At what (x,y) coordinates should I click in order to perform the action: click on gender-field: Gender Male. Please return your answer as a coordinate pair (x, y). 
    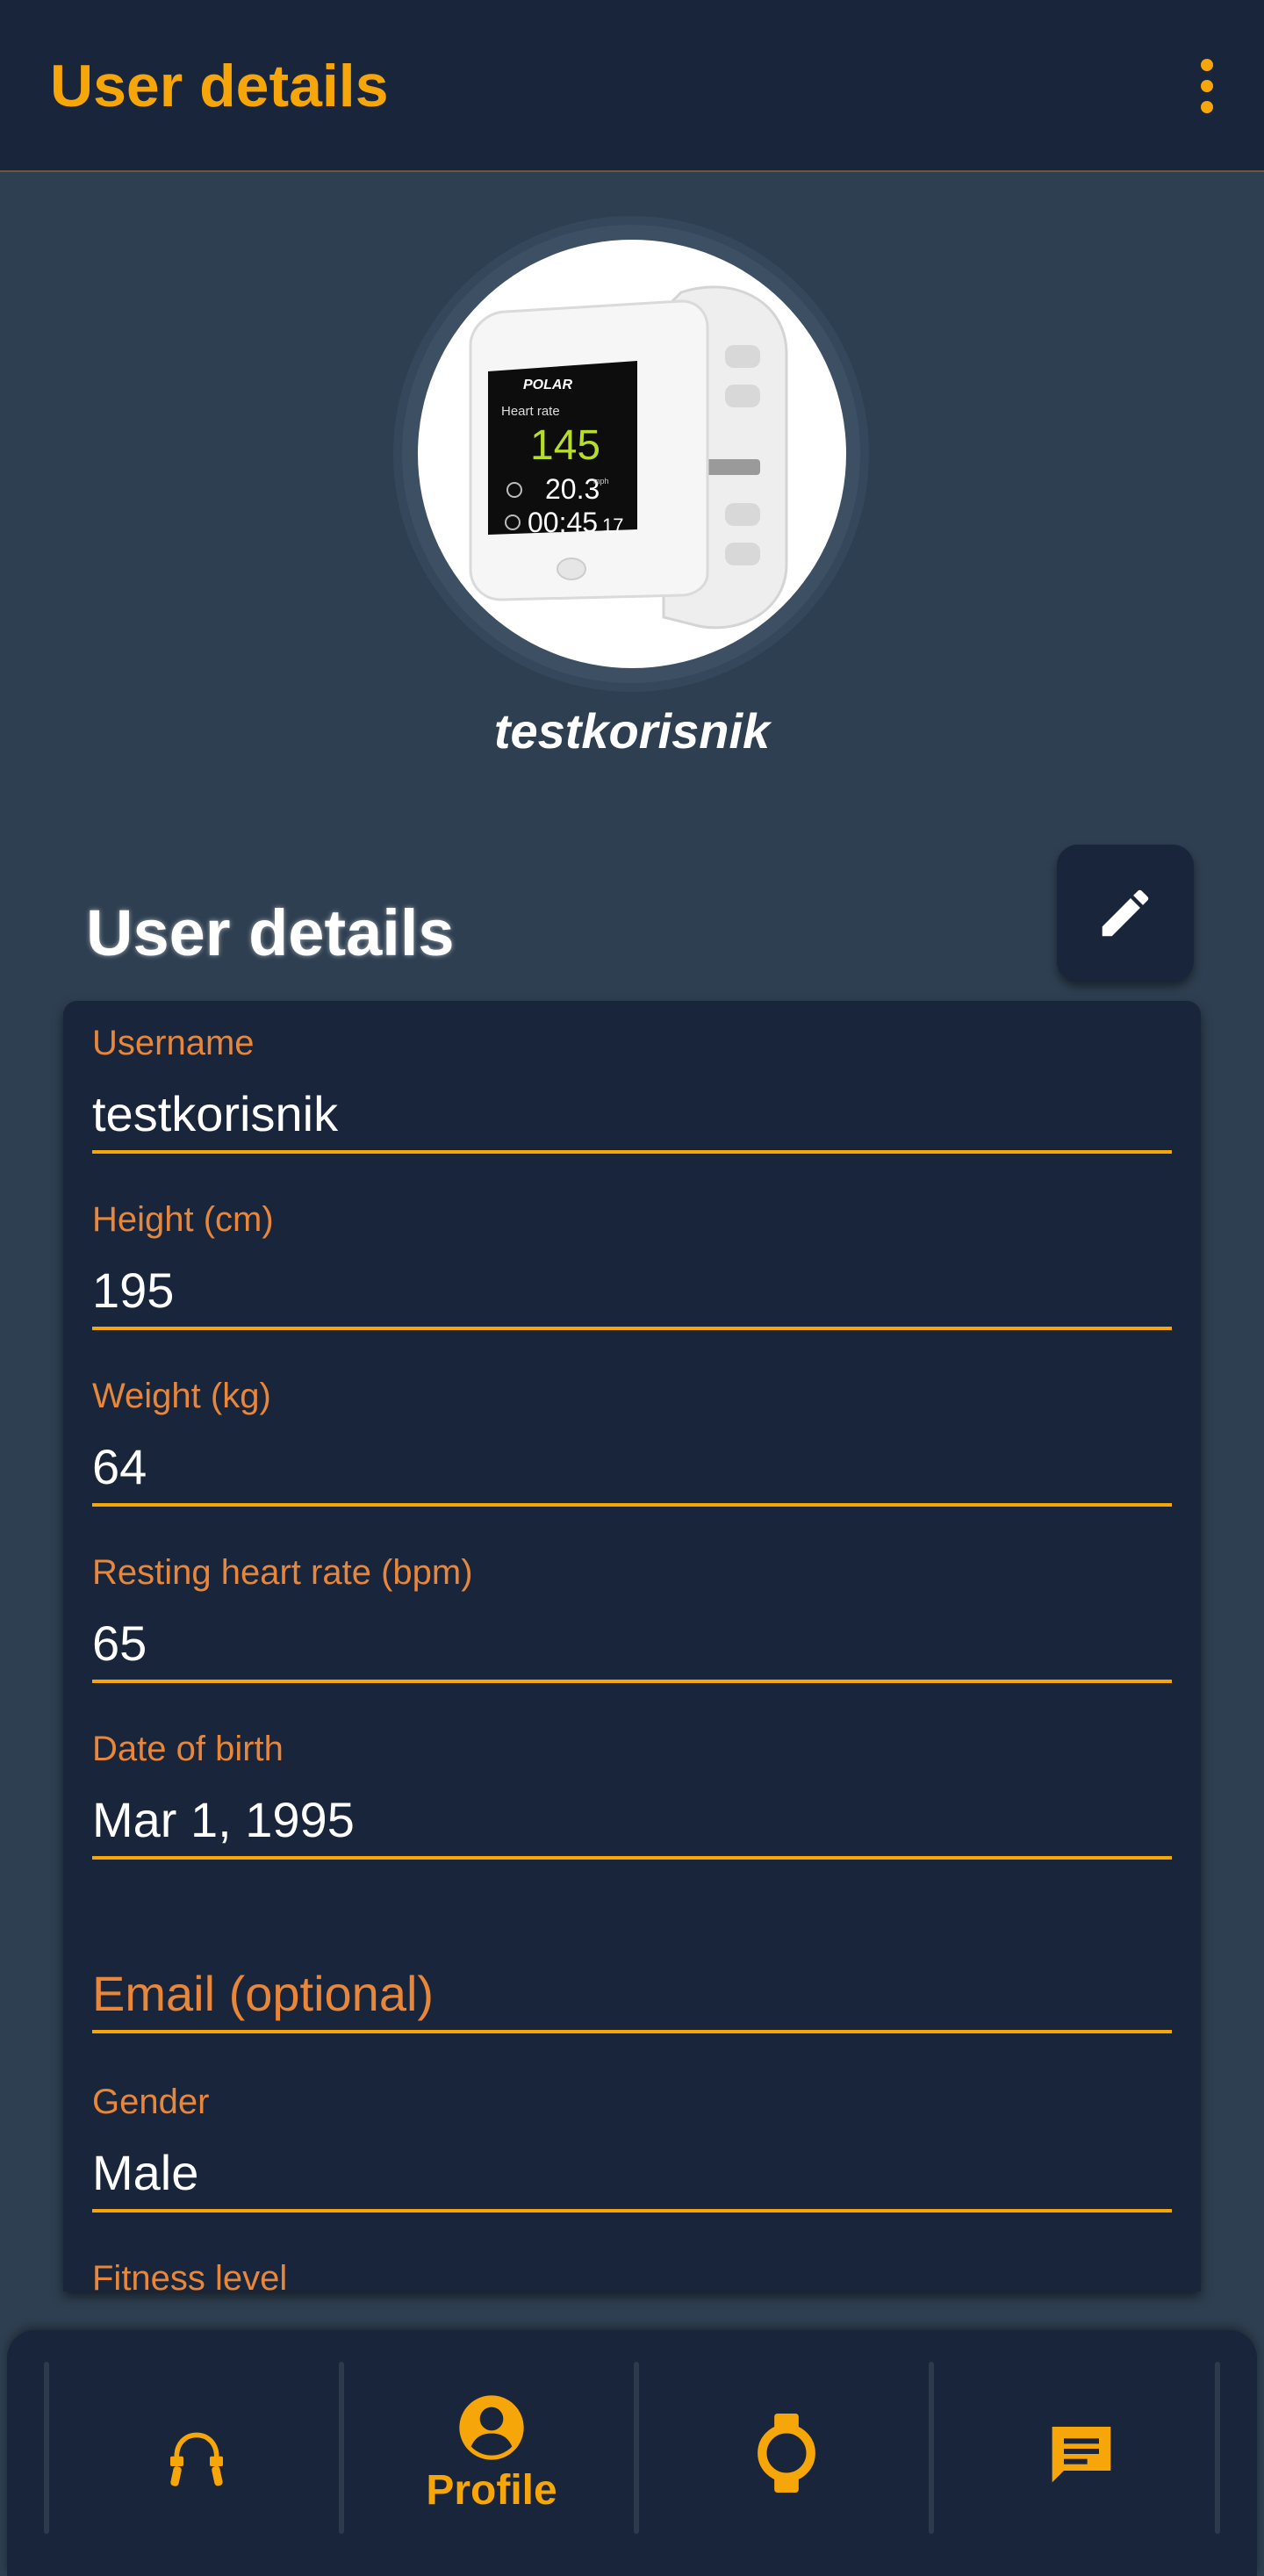
    Looking at the image, I should click on (632, 2147).